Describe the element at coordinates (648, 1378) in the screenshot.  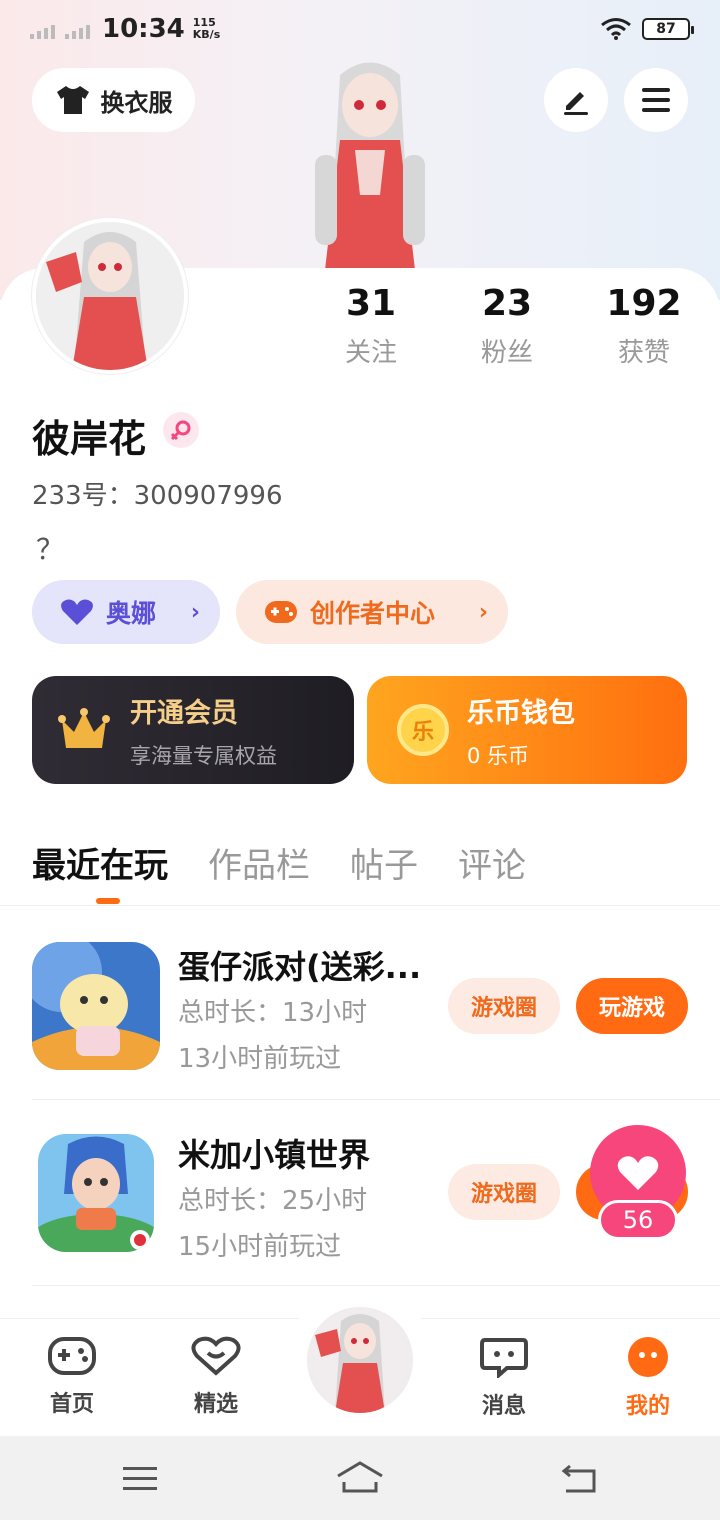
I see `nav-profile: 我的` at that location.